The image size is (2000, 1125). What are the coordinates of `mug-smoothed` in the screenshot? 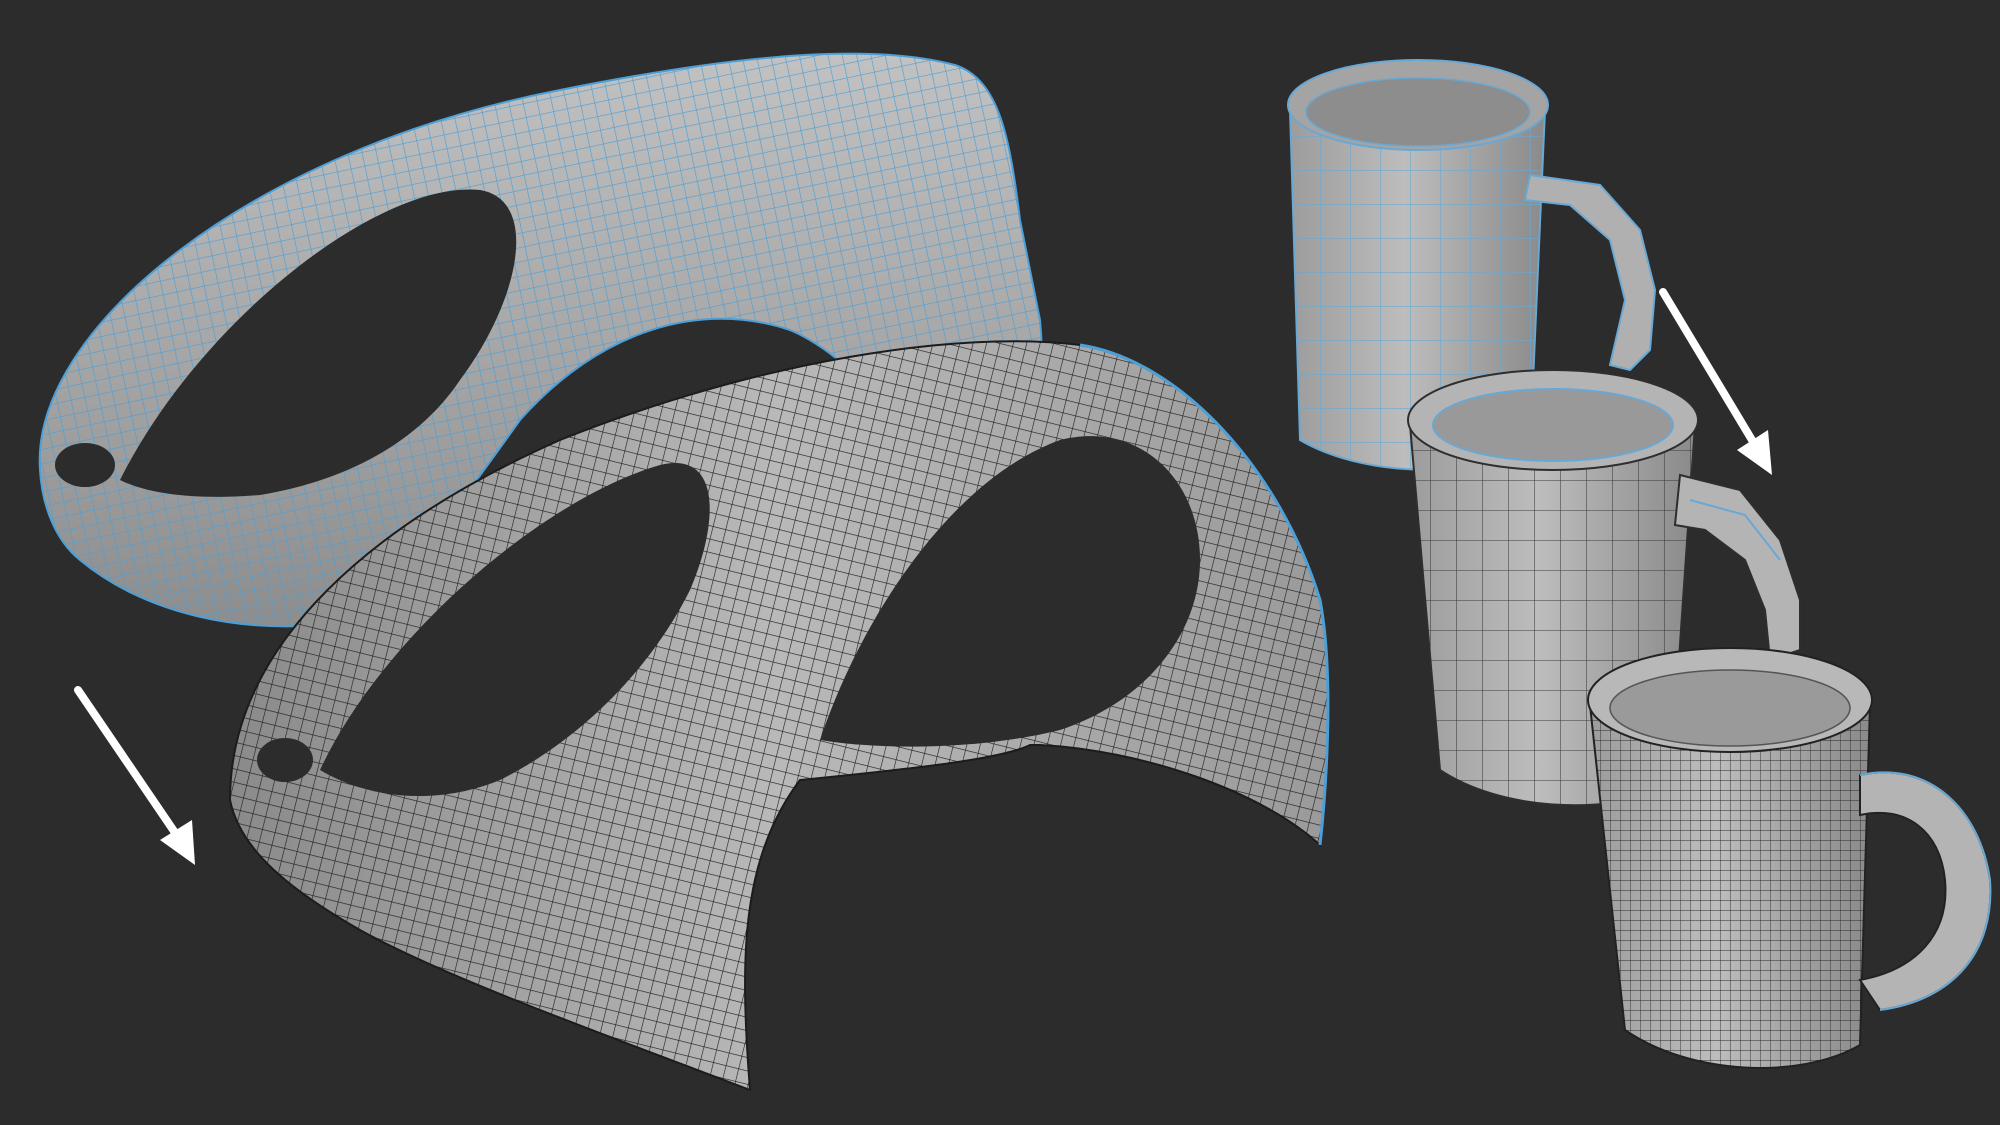 It's located at (1789, 858).